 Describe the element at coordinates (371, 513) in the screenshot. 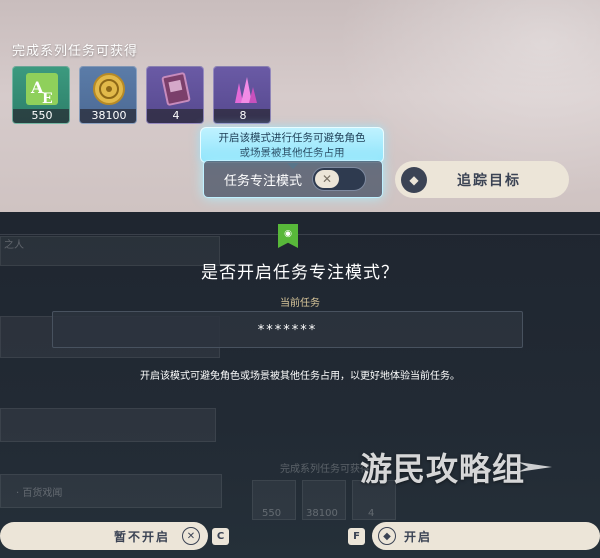

I see `bg-text: 4` at that location.